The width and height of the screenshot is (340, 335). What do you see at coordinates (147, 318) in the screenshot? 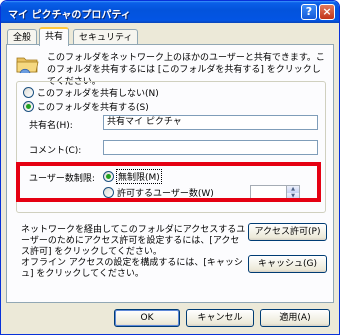
I see `ok-button: OK` at bounding box center [147, 318].